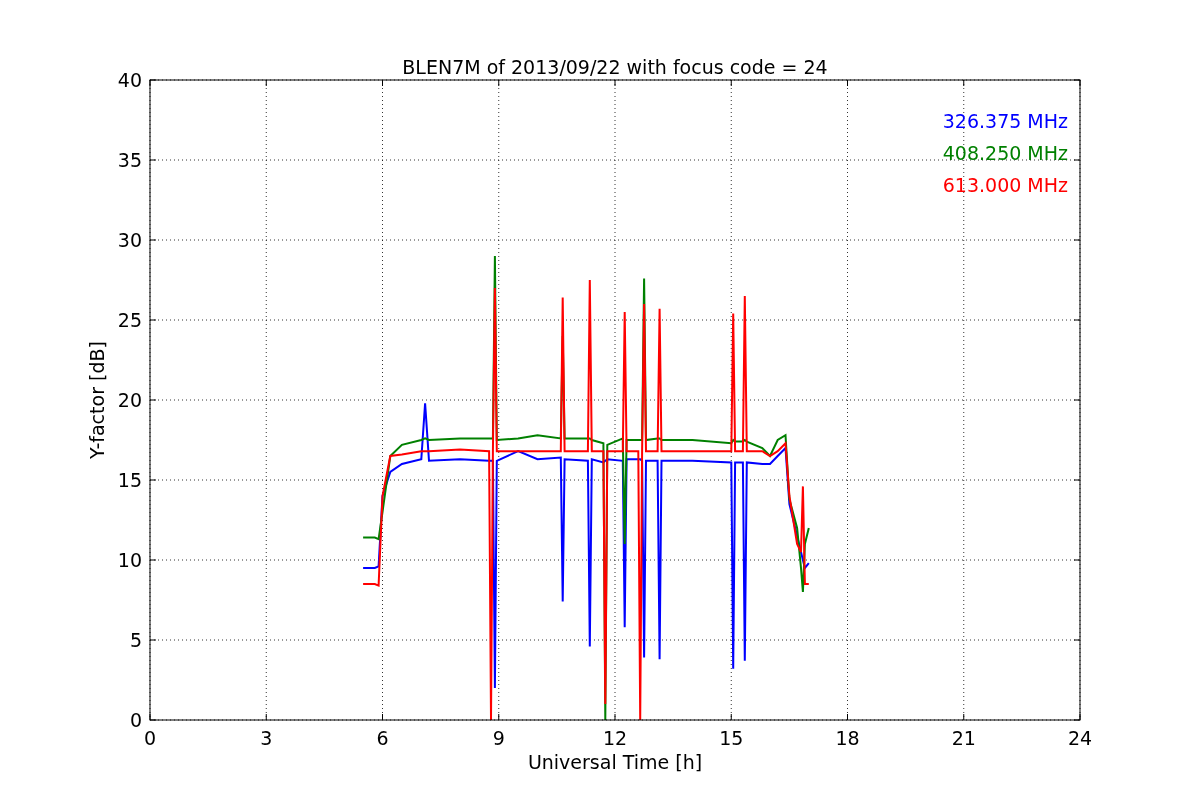  Describe the element at coordinates (129, 160) in the screenshot. I see `y-tick-label: 35` at that location.